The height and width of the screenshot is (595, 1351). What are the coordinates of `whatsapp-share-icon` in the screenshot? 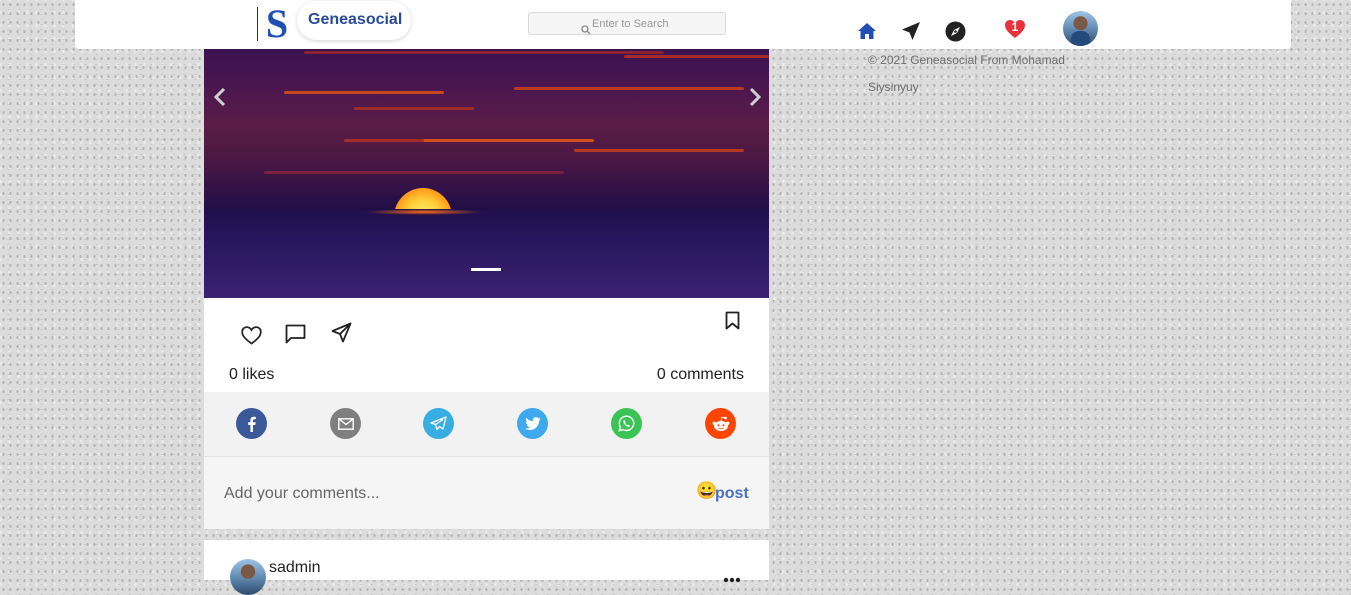 It's located at (626, 423).